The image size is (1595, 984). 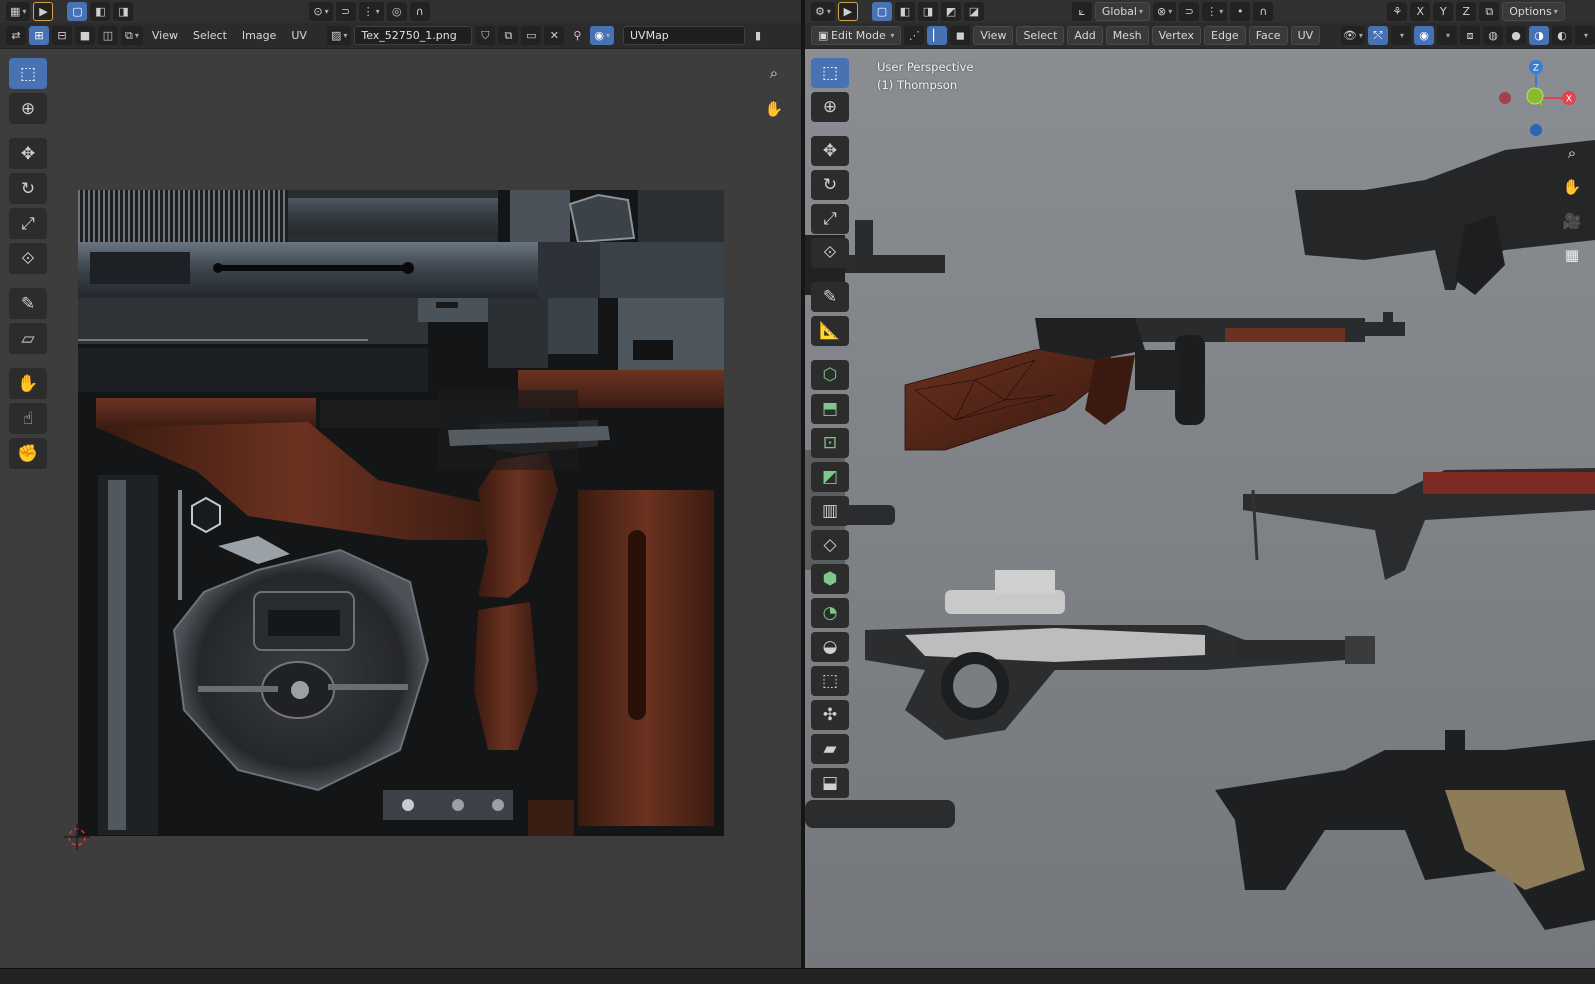 I want to click on options-dropdown: Options ▾, so click(x=1533, y=11).